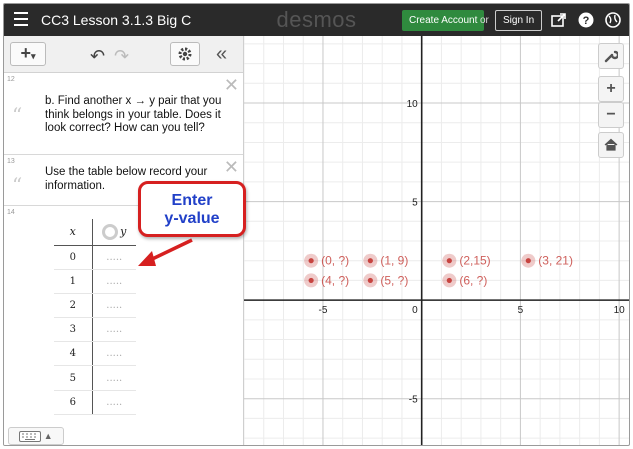 The width and height of the screenshot is (633, 449). I want to click on item-number: 12, so click(11, 79).